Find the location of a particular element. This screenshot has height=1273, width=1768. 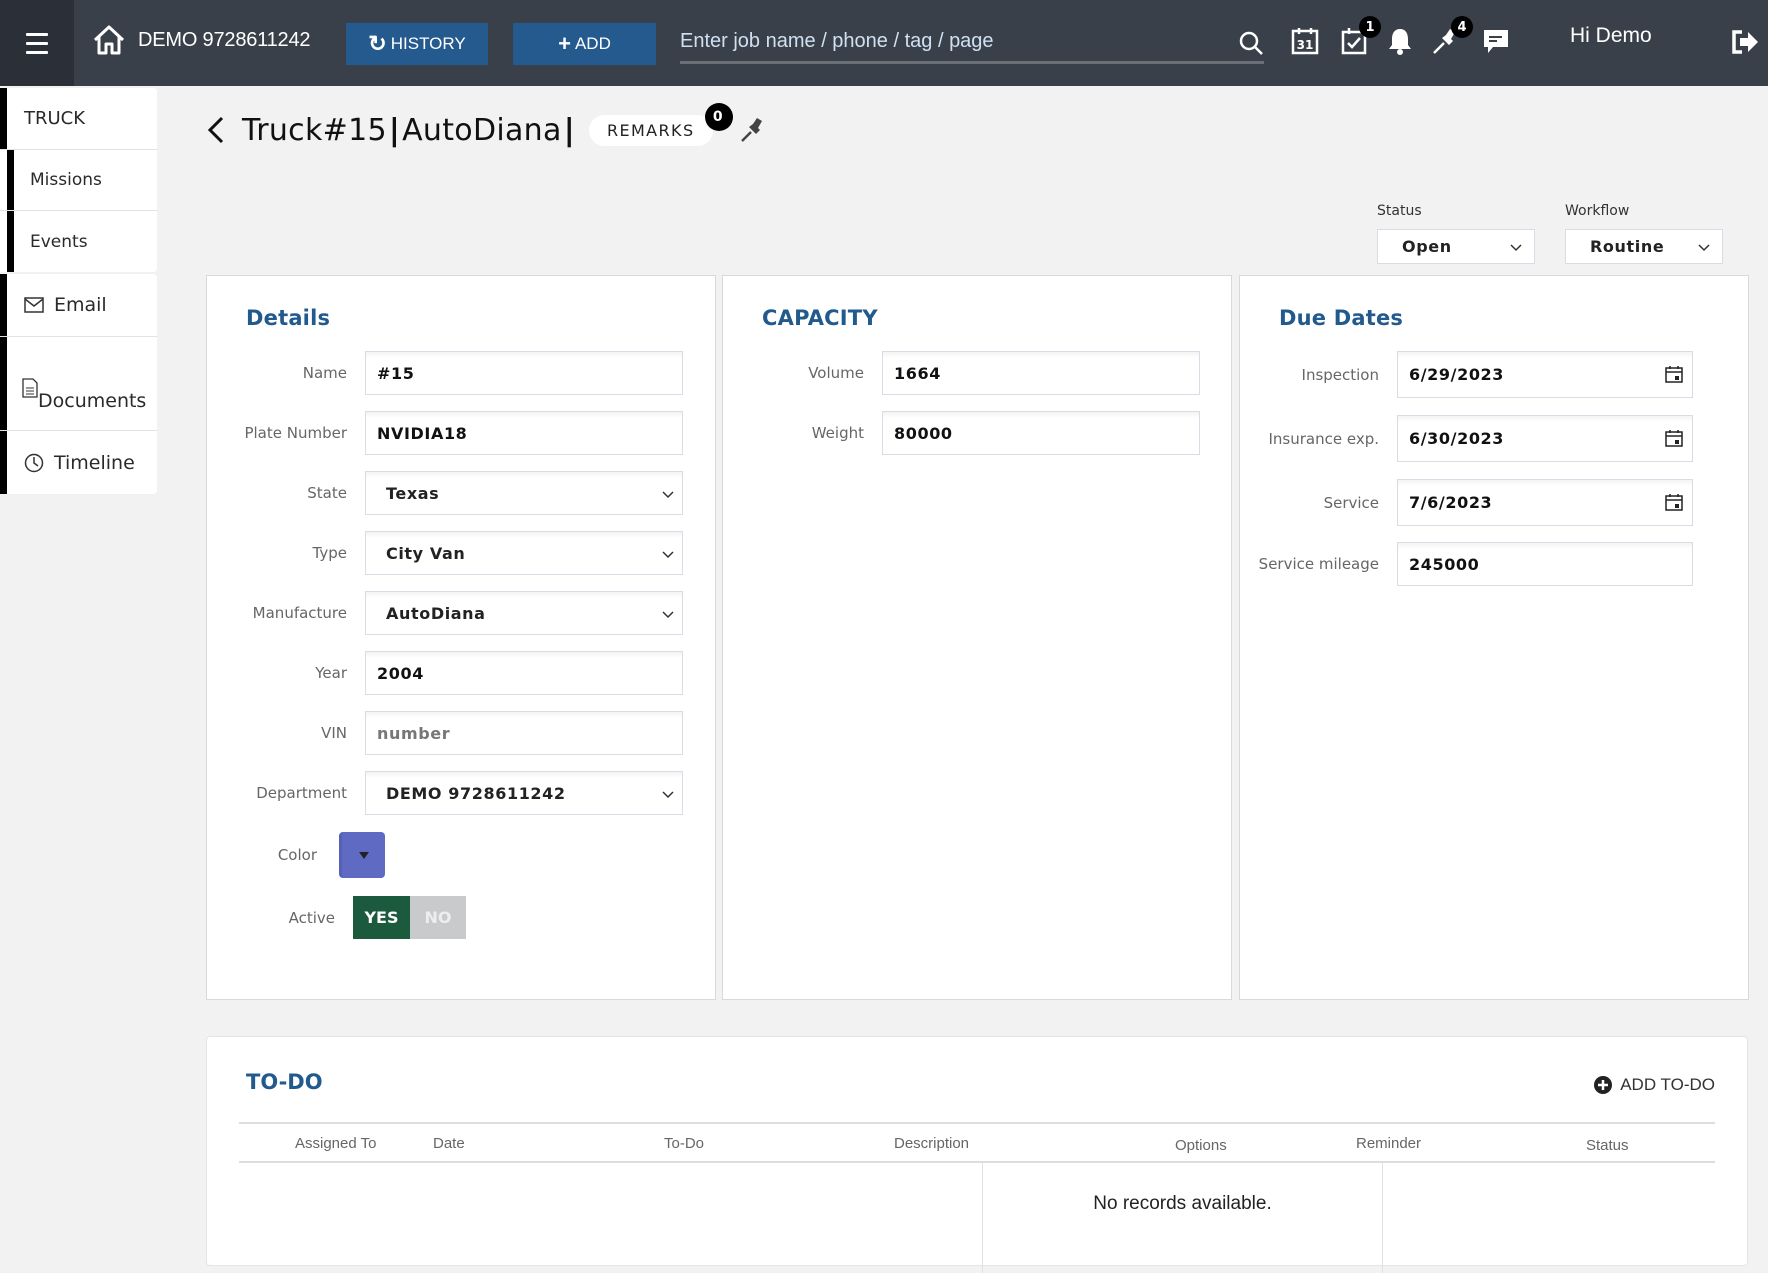

vin-field is located at coordinates (524, 733).